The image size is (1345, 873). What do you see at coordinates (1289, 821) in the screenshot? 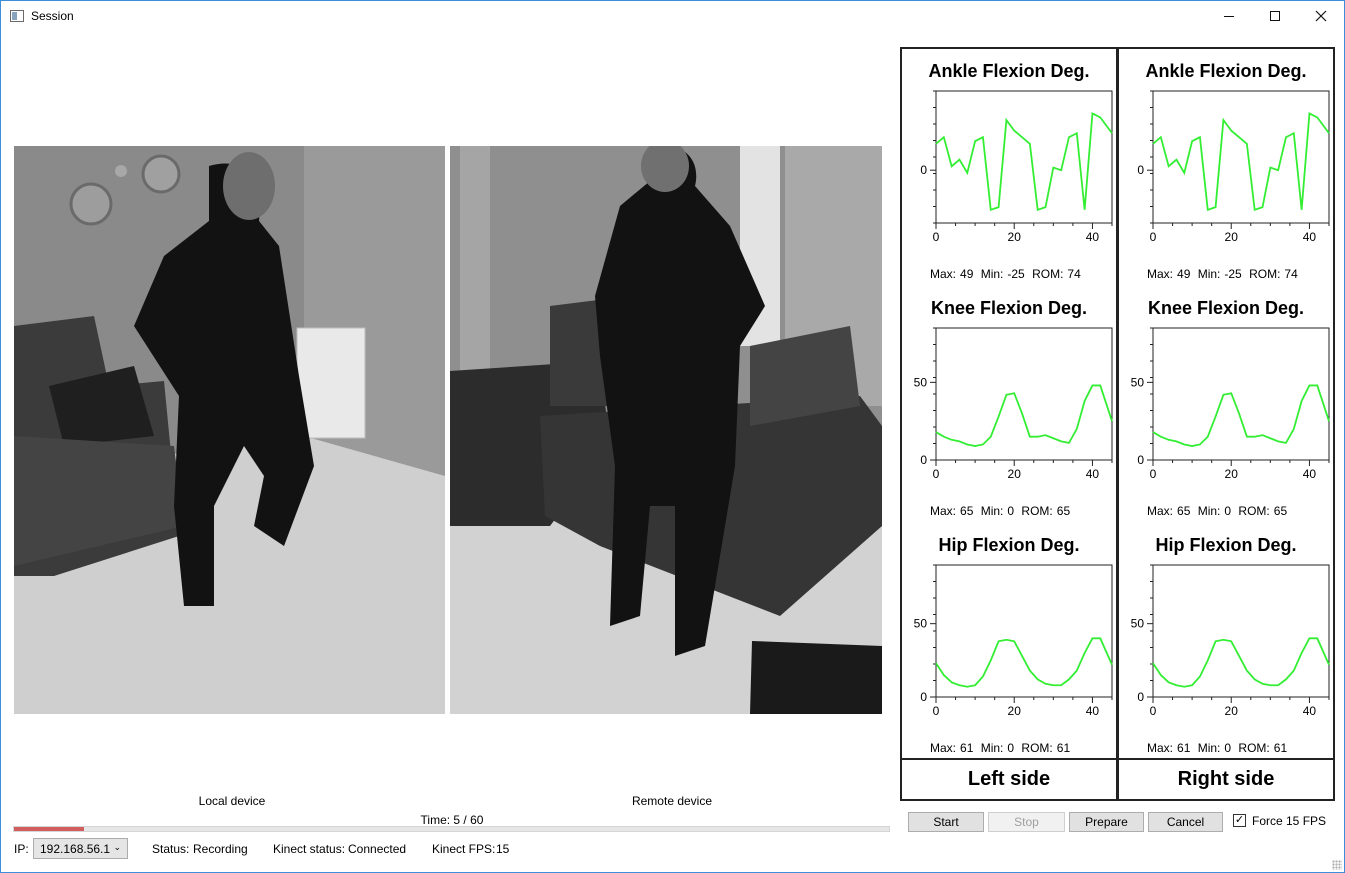
I see `force-fps-label: Force 15 FPS` at bounding box center [1289, 821].